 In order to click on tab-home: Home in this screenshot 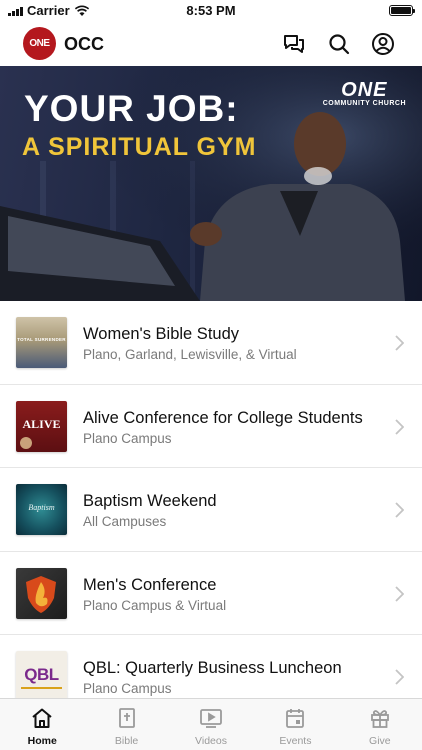, I will do `click(42, 724)`.